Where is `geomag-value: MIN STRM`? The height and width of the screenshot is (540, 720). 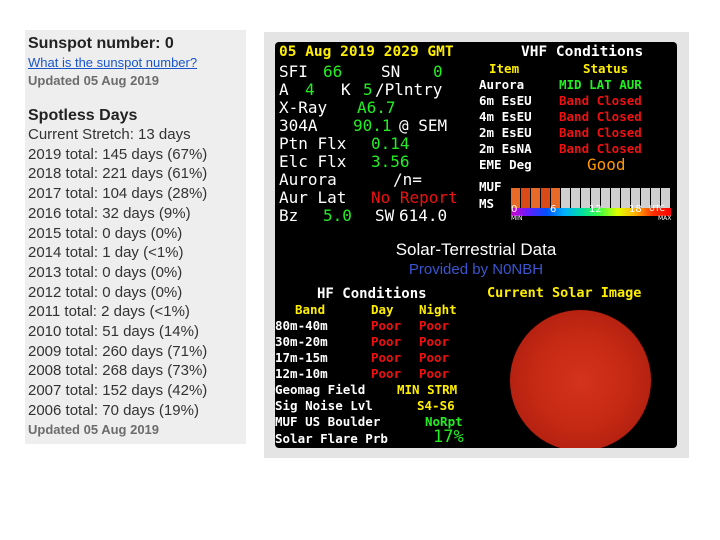
geomag-value: MIN STRM is located at coordinates (427, 389).